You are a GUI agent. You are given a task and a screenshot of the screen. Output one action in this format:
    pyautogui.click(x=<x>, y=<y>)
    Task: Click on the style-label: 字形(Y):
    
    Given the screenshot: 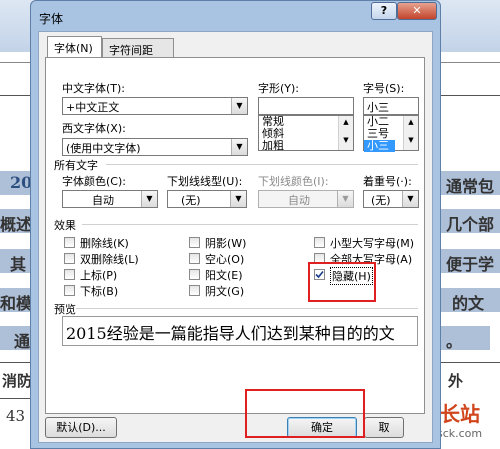 What is the action you would take?
    pyautogui.click(x=279, y=88)
    